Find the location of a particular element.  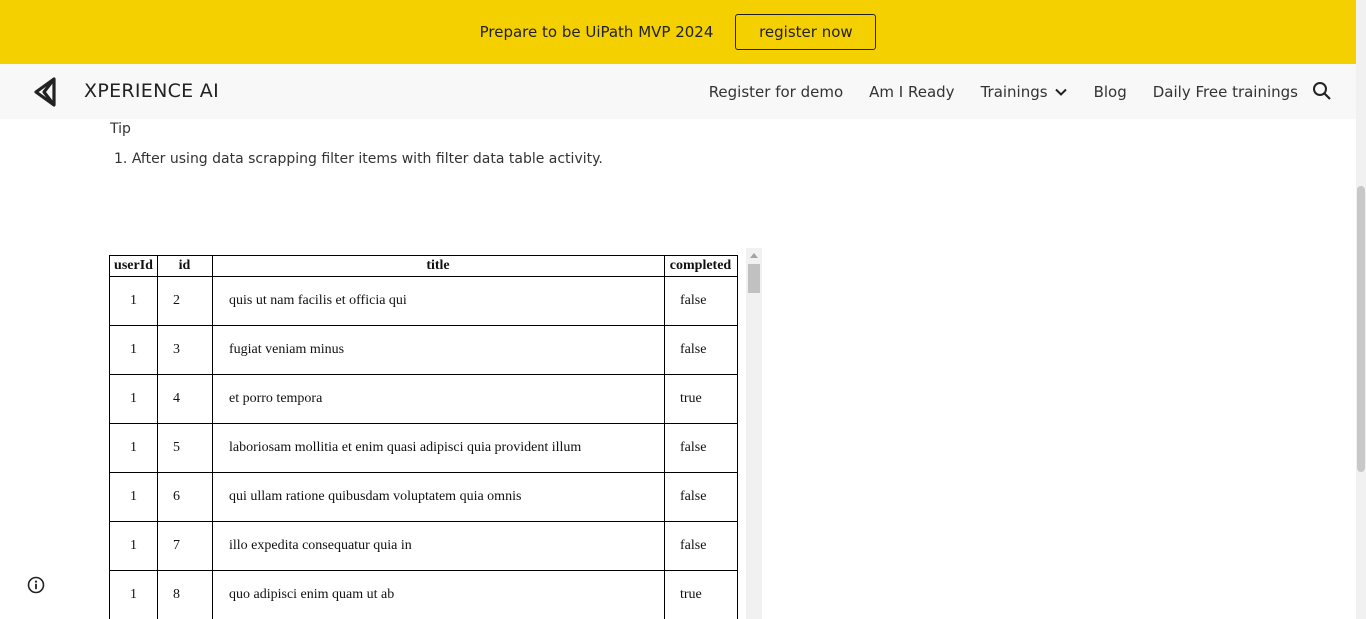

table-header-row: userId id title completed is located at coordinates (423, 266).